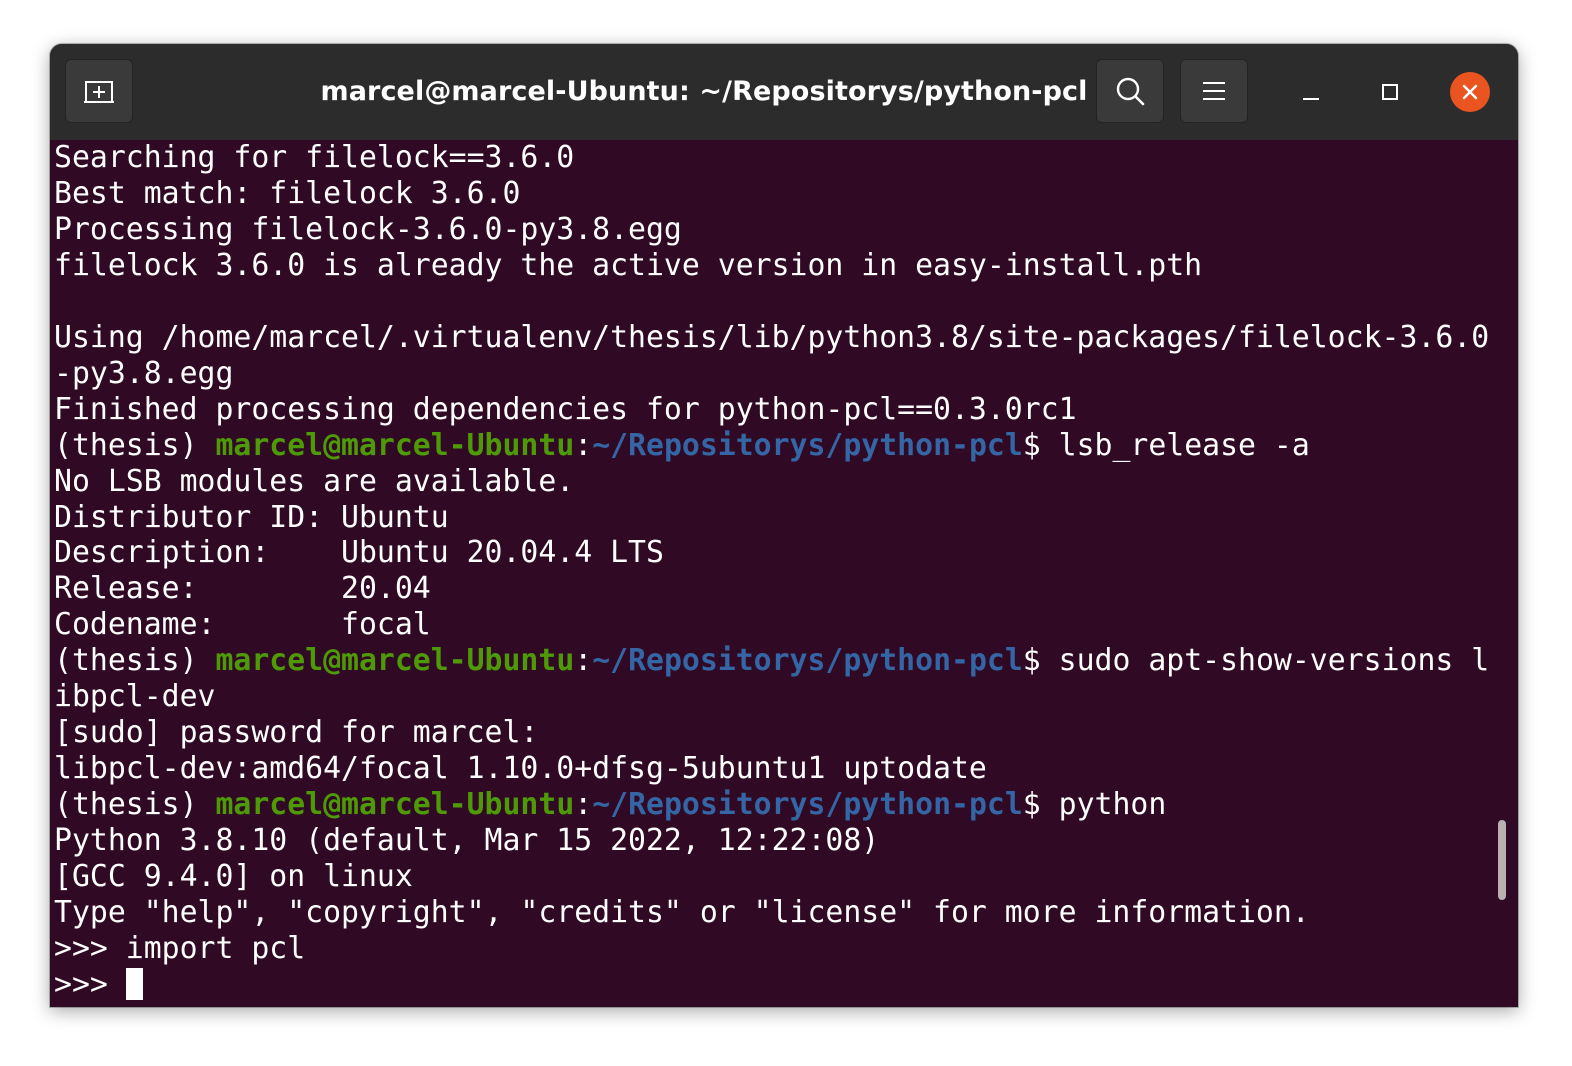 The height and width of the screenshot is (1066, 1572). I want to click on output-text: -py3.8.egg, so click(144, 373).